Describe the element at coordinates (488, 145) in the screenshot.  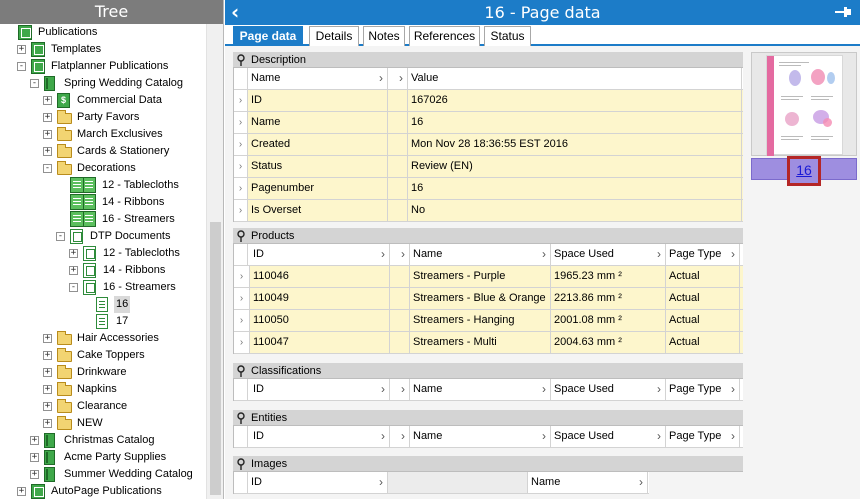
I see `description-row: › Created Mon Nov 28 18:36:55 EST 2016` at that location.